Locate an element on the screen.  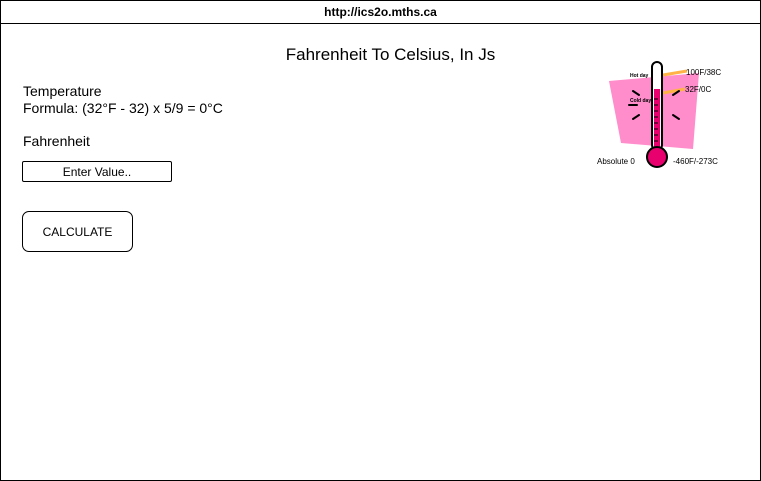
label-bottom-temp: -460F/-273C is located at coordinates (695, 161).